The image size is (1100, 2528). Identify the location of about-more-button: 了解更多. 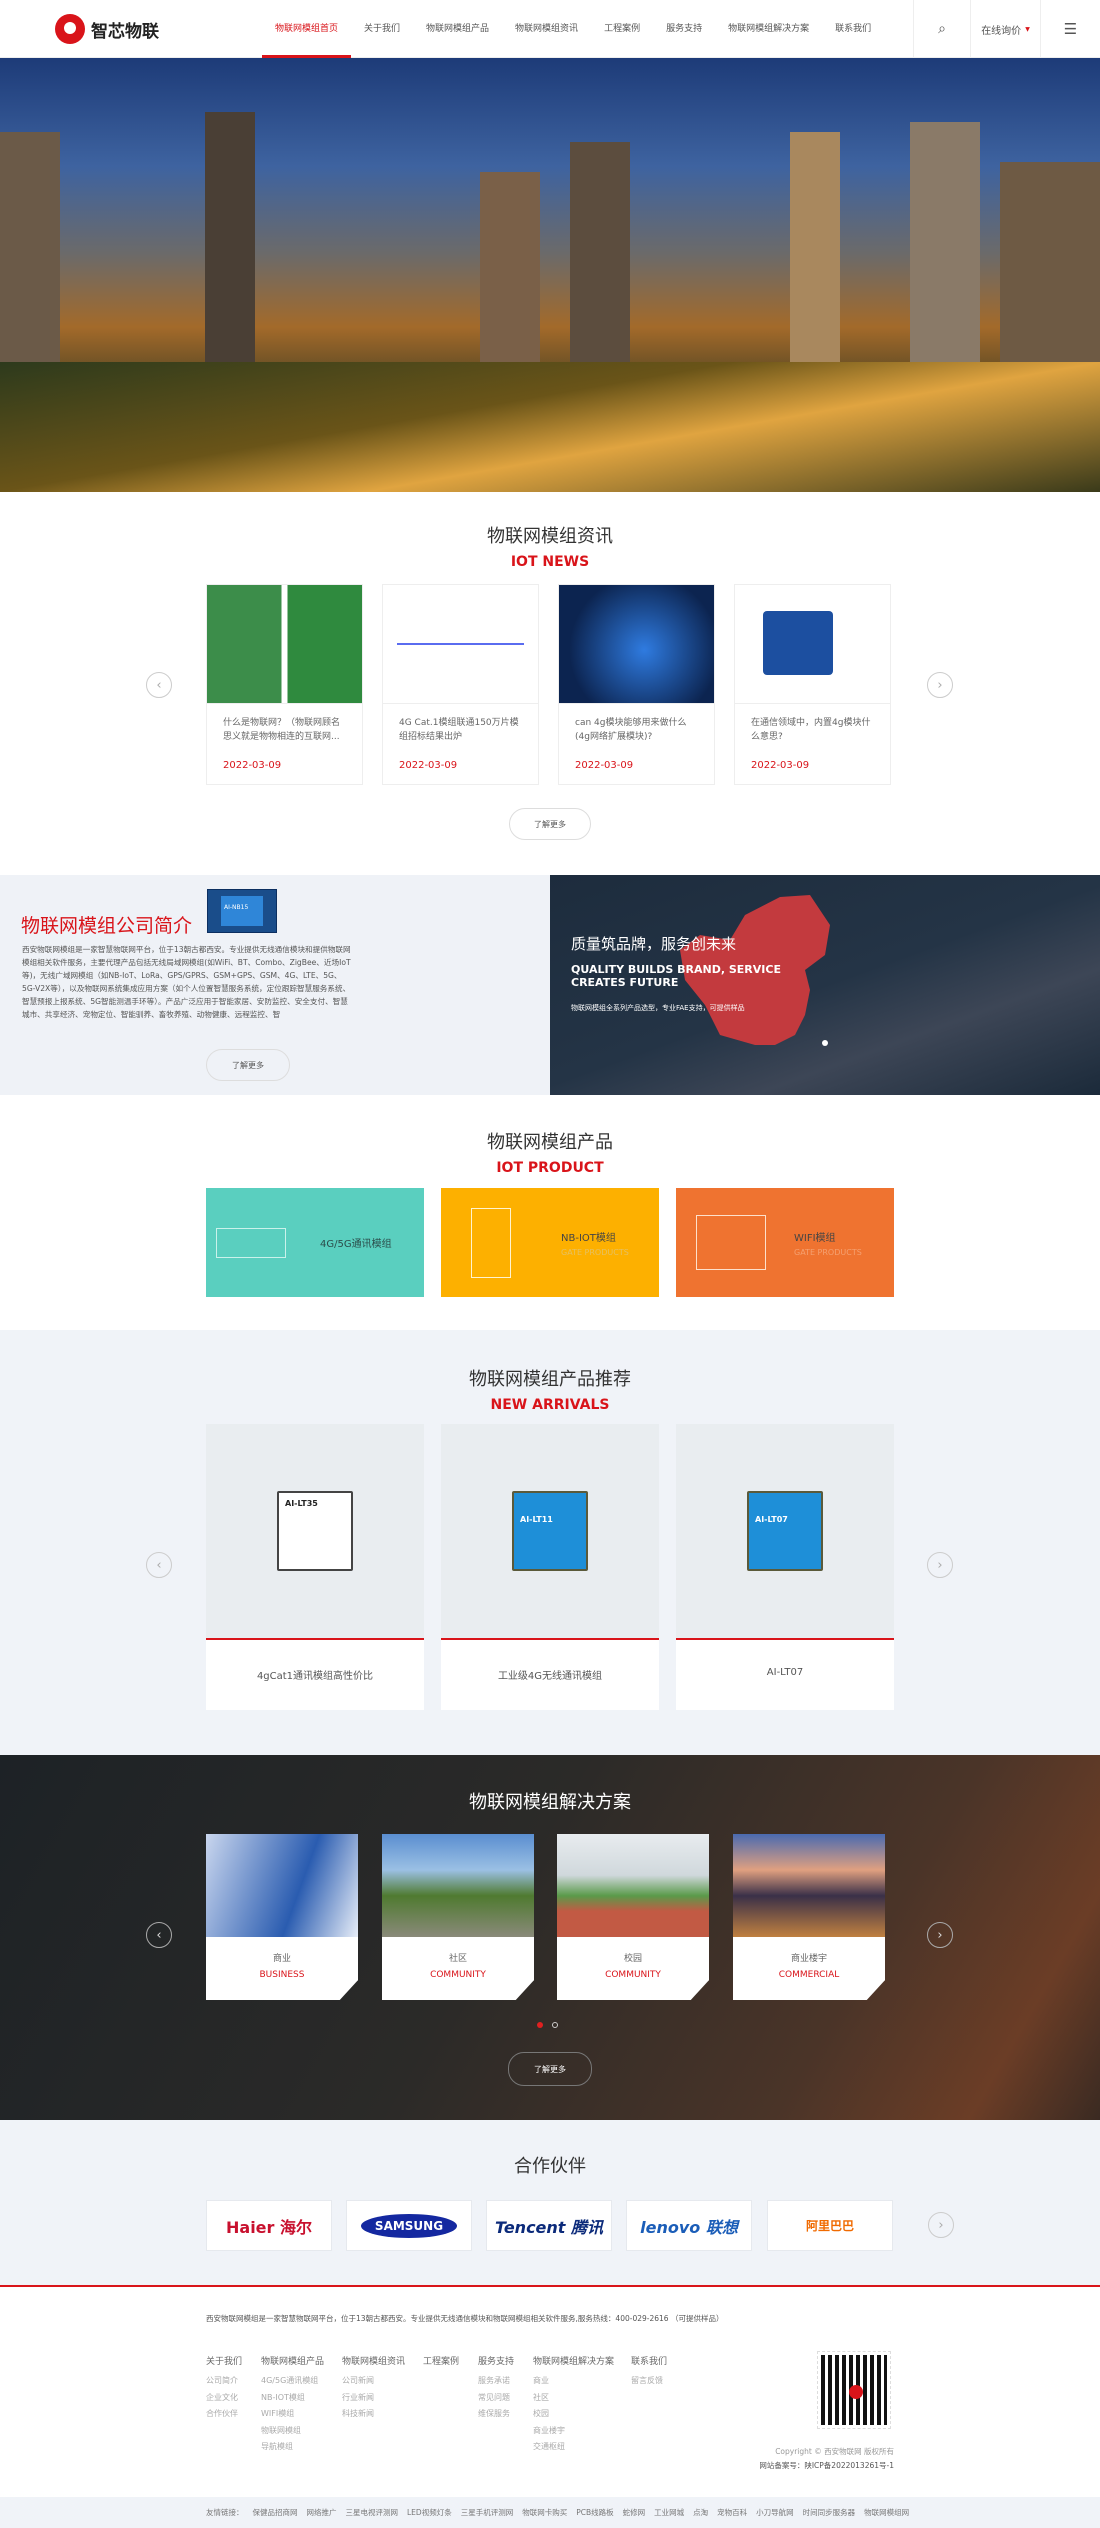
(248, 1065).